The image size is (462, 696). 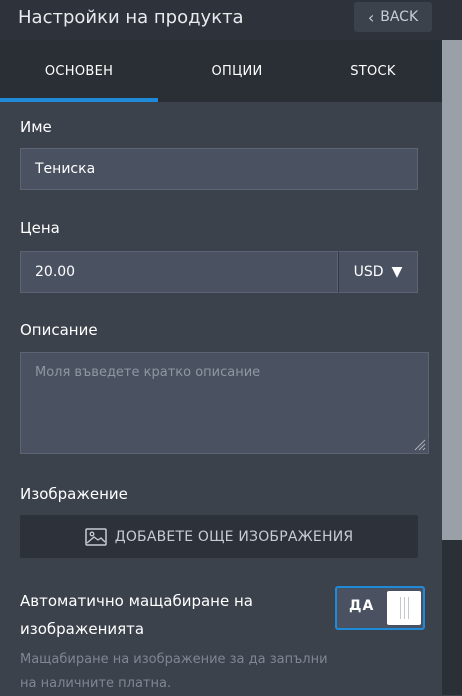 I want to click on description-textarea: Моля въведете кратко описание, so click(x=224, y=403).